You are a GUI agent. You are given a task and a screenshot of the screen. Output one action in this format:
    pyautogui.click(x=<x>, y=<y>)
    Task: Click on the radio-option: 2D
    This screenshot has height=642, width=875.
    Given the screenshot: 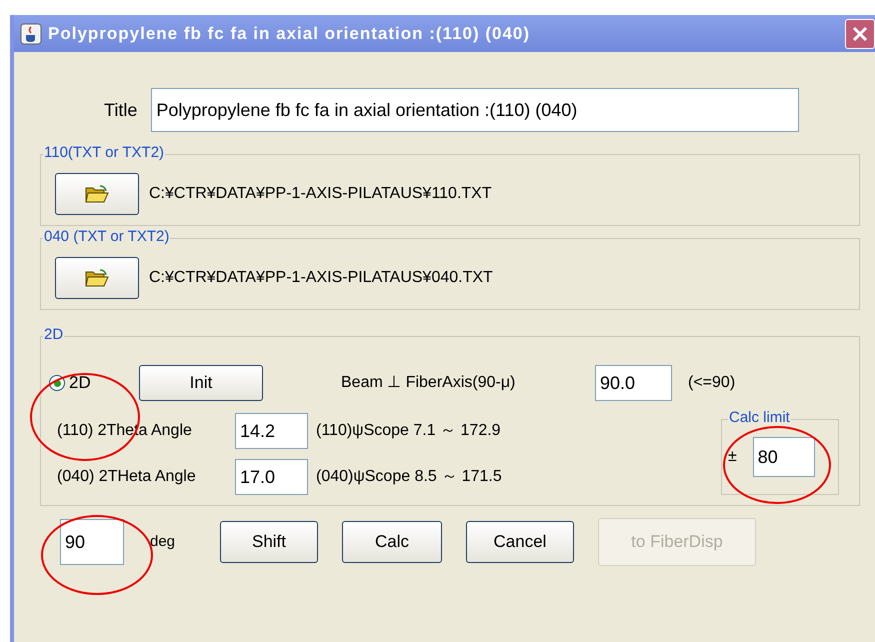 What is the action you would take?
    pyautogui.click(x=94, y=383)
    